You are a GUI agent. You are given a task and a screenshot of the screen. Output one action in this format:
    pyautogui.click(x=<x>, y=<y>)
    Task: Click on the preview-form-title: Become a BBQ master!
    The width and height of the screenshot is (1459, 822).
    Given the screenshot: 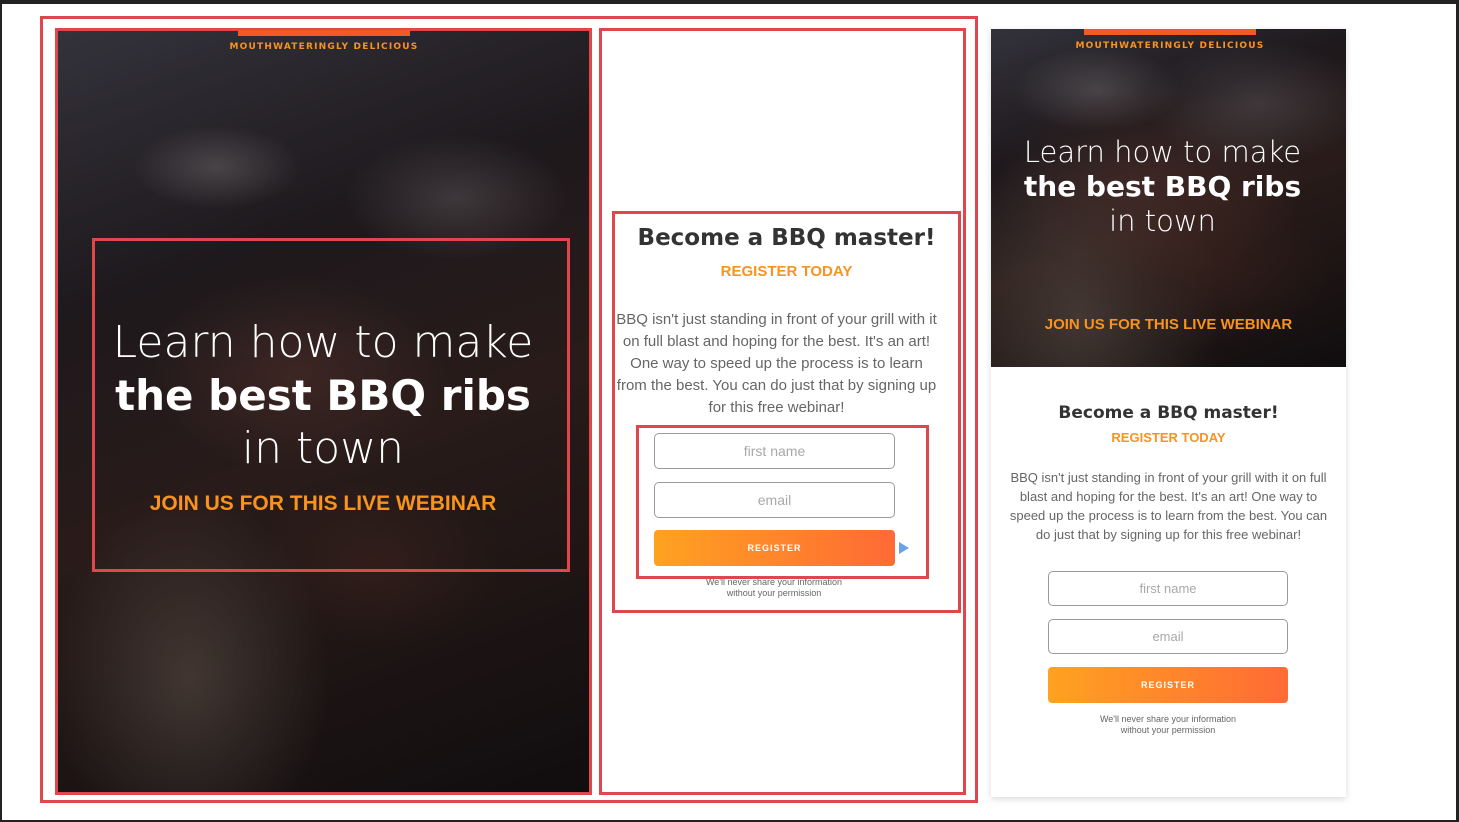 What is the action you would take?
    pyautogui.click(x=1168, y=413)
    